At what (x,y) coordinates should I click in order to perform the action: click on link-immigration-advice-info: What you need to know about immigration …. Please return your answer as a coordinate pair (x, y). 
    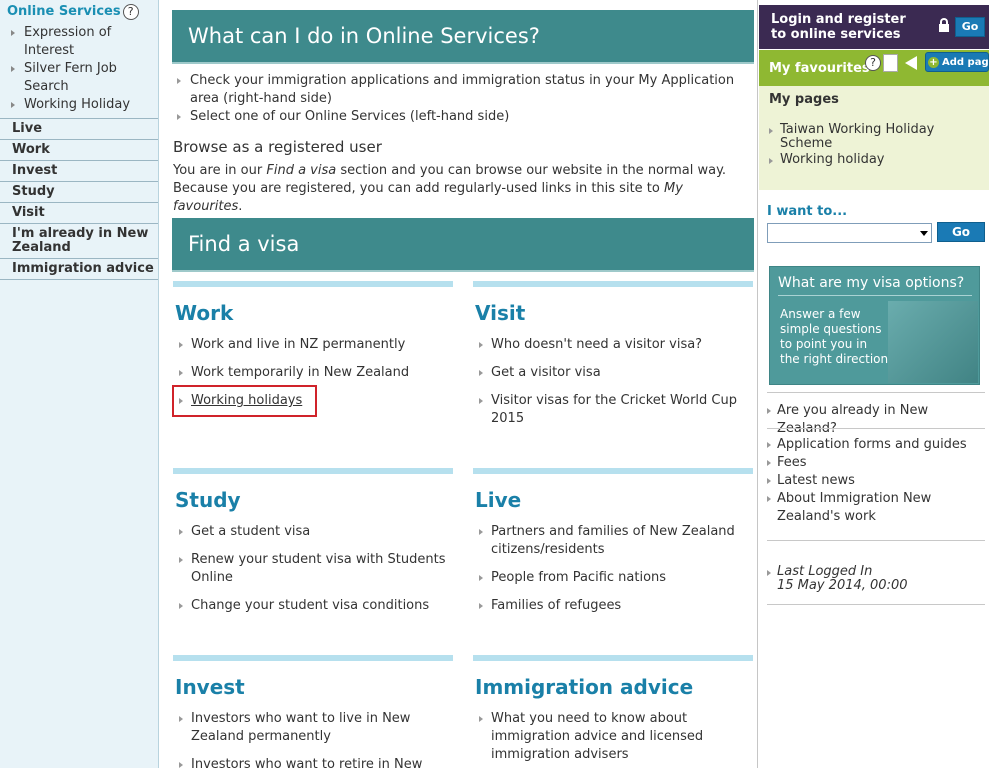
    Looking at the image, I should click on (594, 737).